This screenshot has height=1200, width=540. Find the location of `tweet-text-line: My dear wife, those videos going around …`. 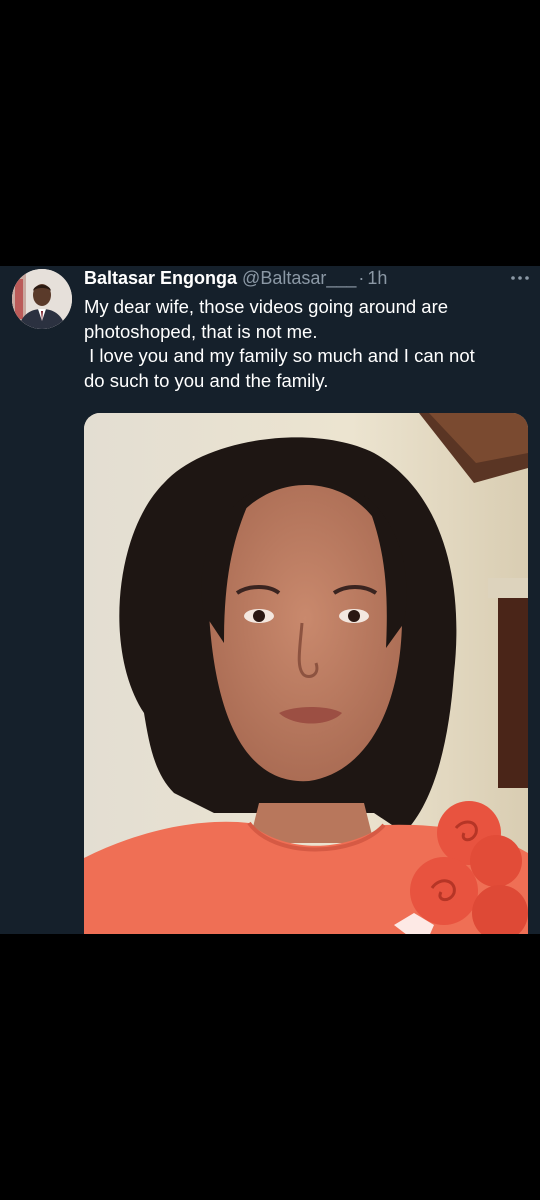

tweet-text-line: My dear wife, those videos going around … is located at coordinates (266, 306).